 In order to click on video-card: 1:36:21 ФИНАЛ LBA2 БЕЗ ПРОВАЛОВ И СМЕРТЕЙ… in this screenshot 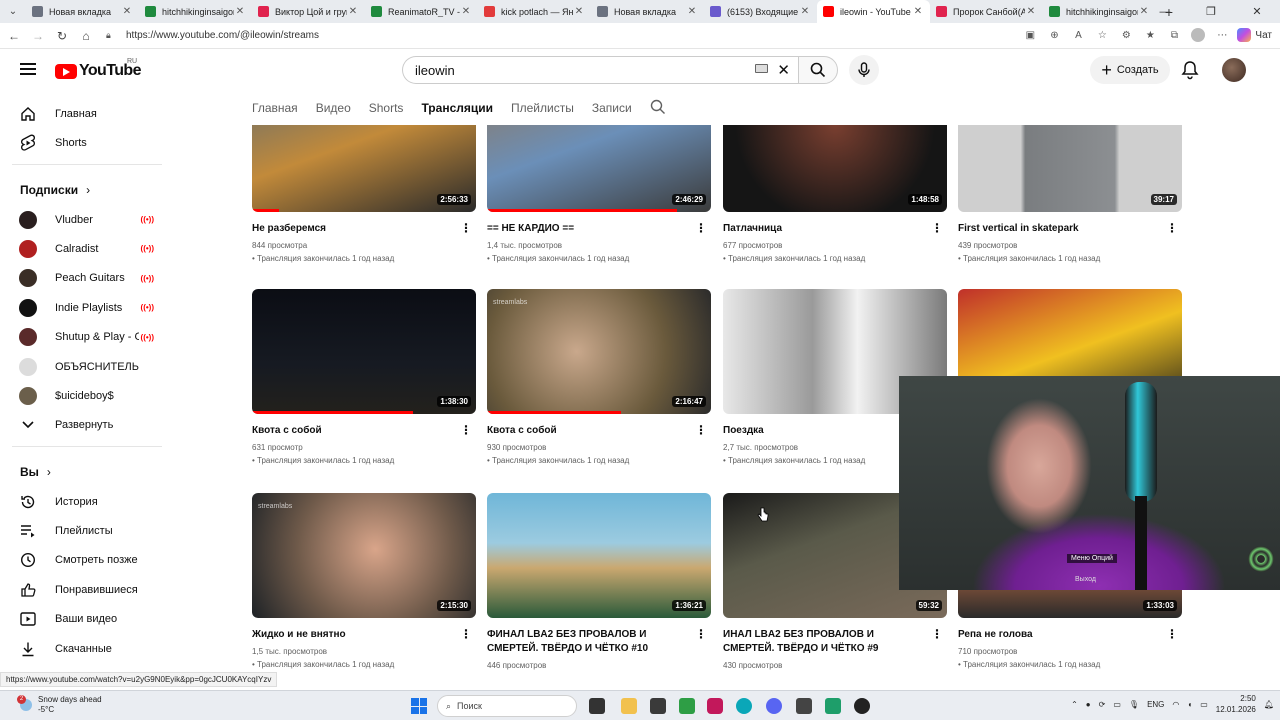, I will do `click(599, 584)`.